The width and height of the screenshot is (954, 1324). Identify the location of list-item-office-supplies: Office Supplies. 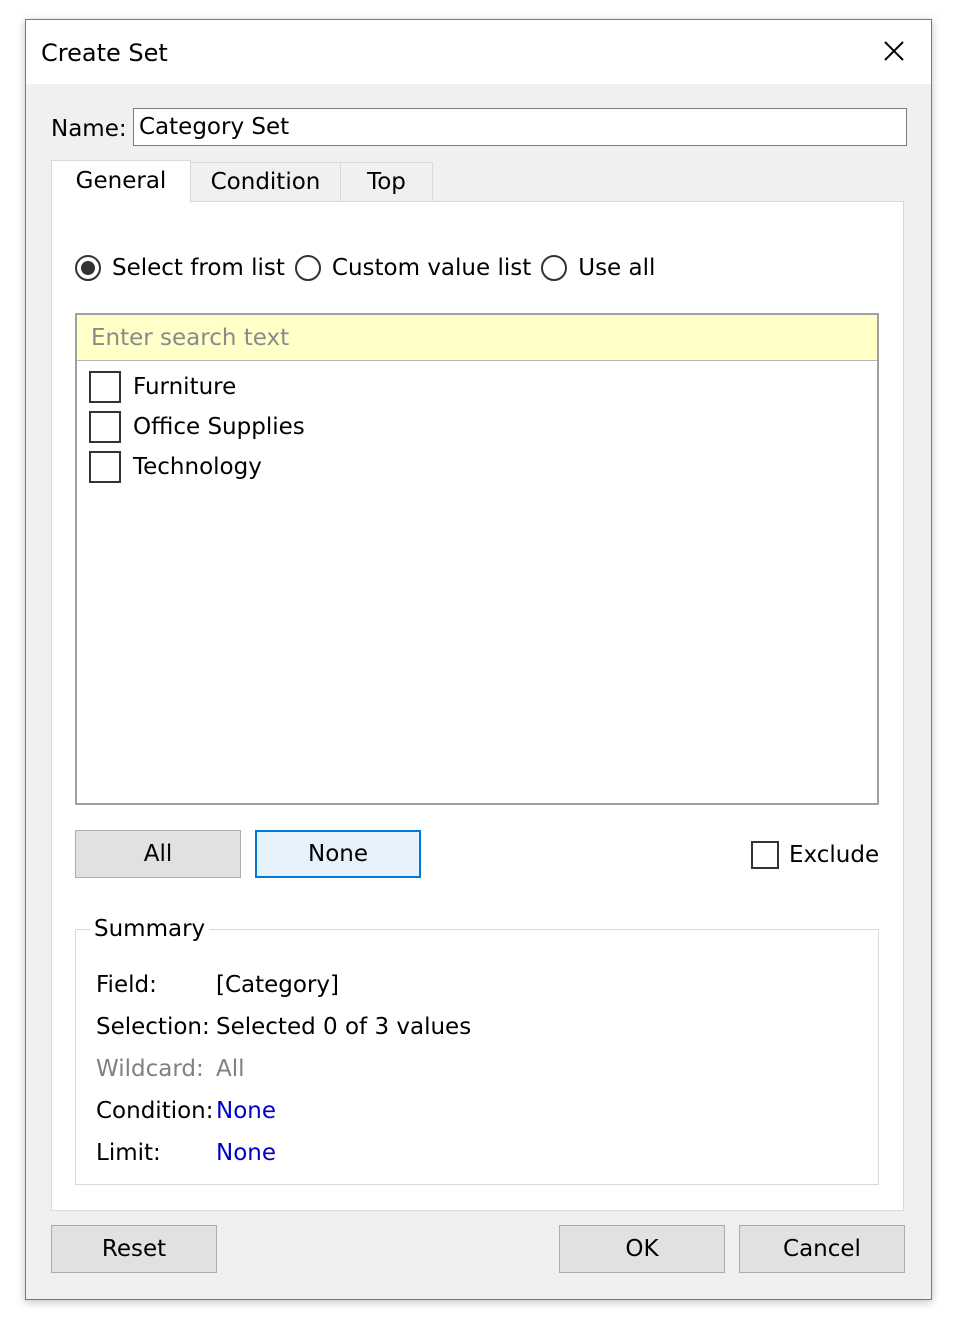
(197, 427).